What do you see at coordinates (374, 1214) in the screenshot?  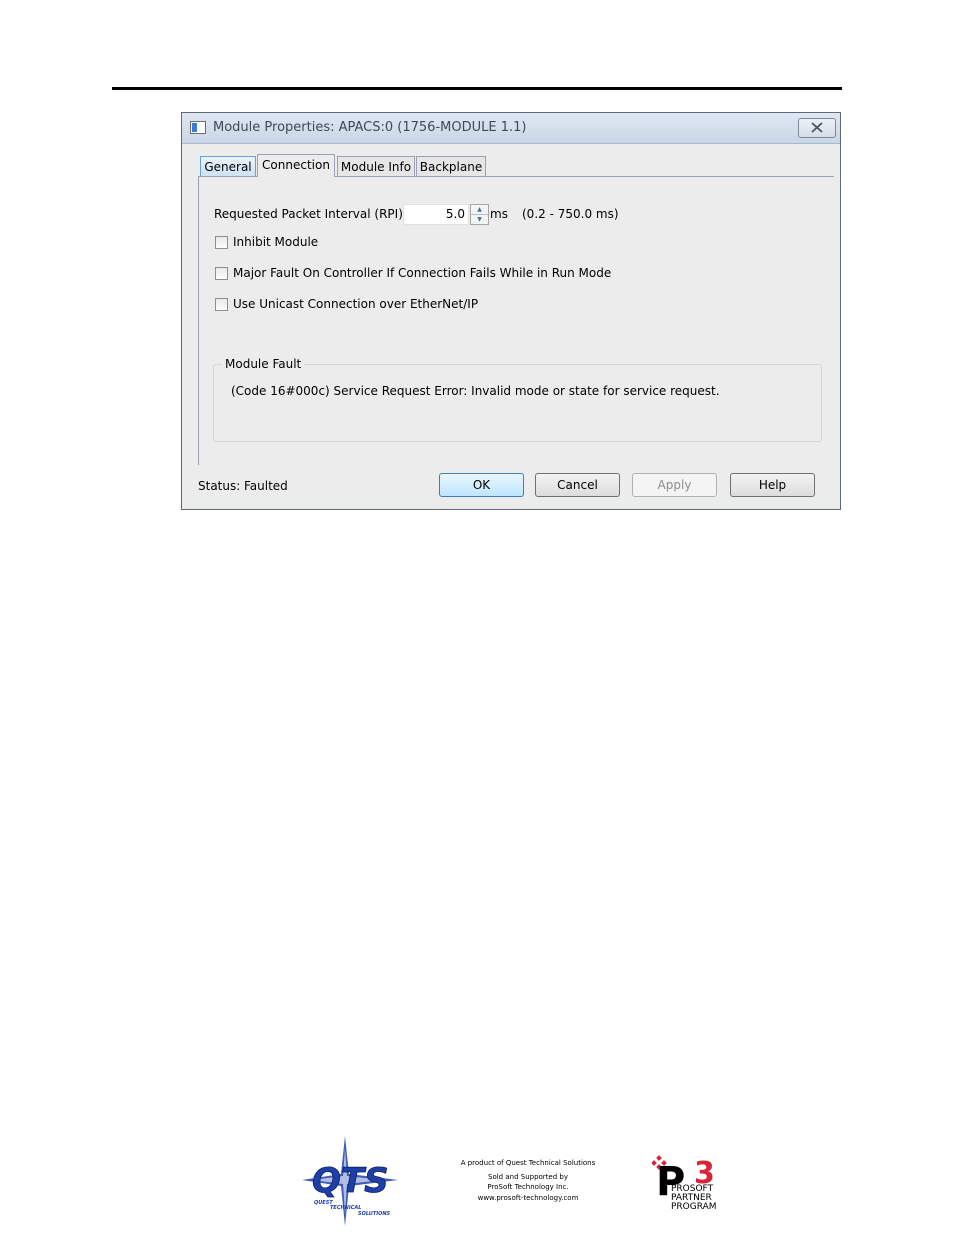 I see `svg-text: SOLUTIONS` at bounding box center [374, 1214].